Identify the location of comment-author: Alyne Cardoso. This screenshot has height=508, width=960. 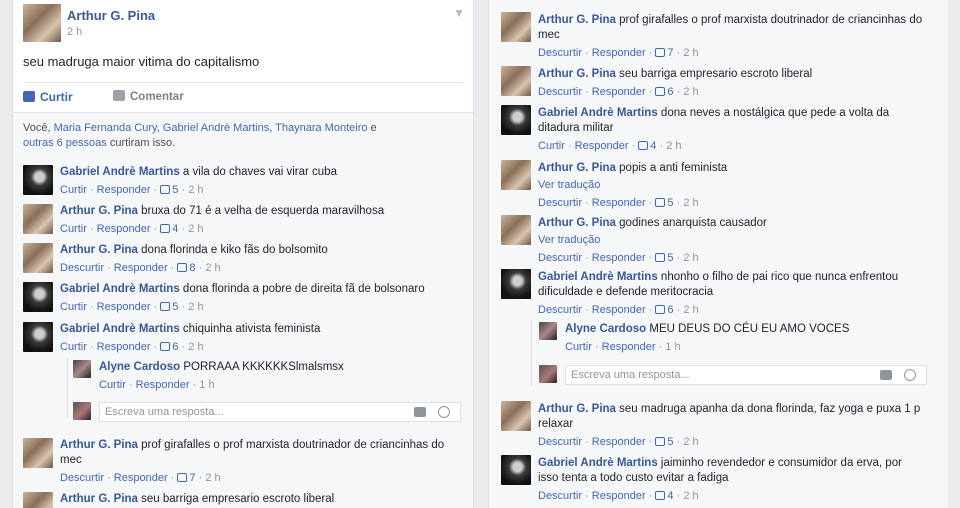
(605, 329).